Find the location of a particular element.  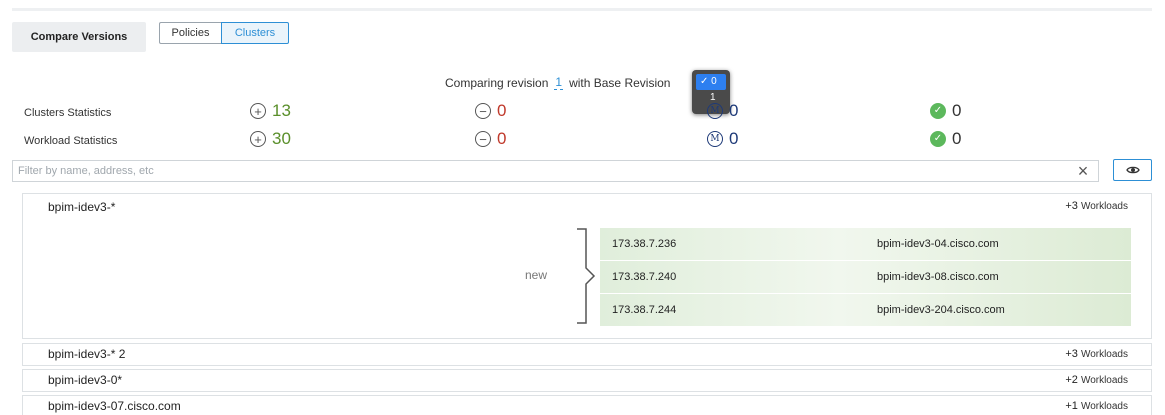

visibility-toggle-button is located at coordinates (1132, 170).